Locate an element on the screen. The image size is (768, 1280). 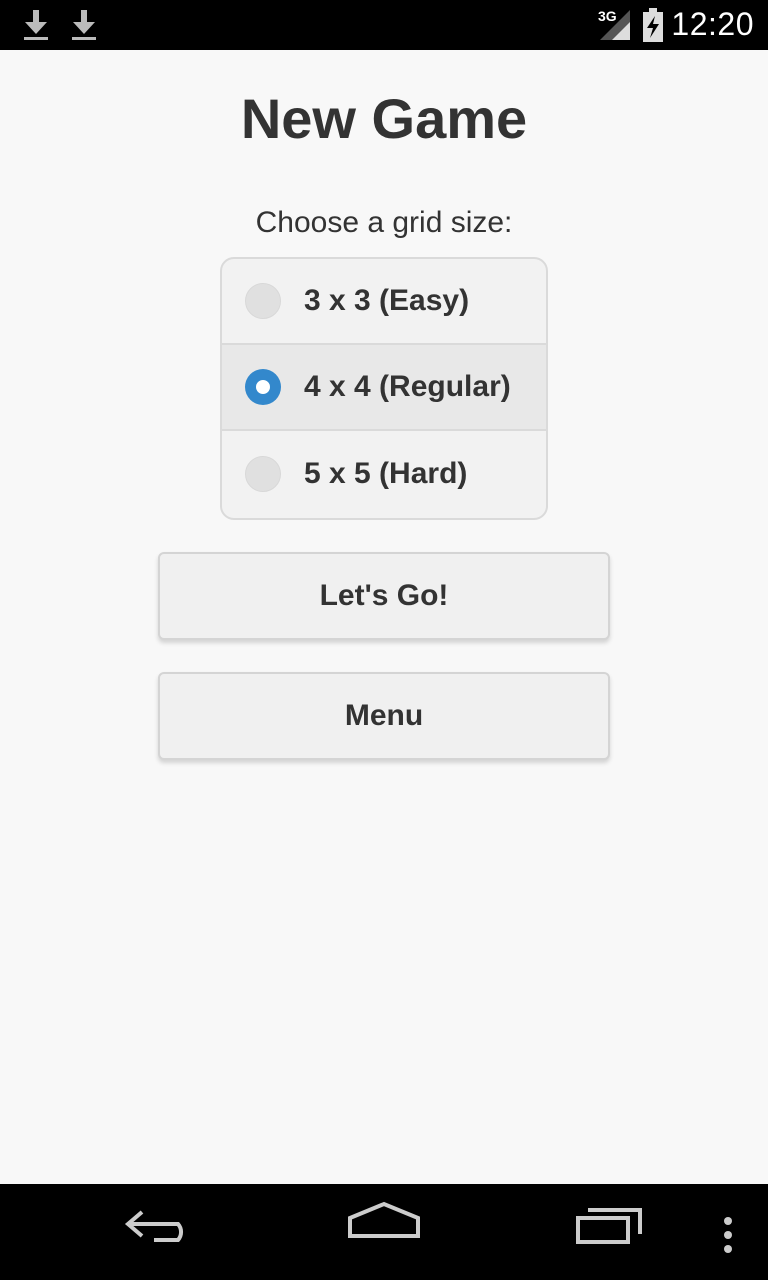
grid-option-5x5: 5 x 5 (Hard) is located at coordinates (384, 474).